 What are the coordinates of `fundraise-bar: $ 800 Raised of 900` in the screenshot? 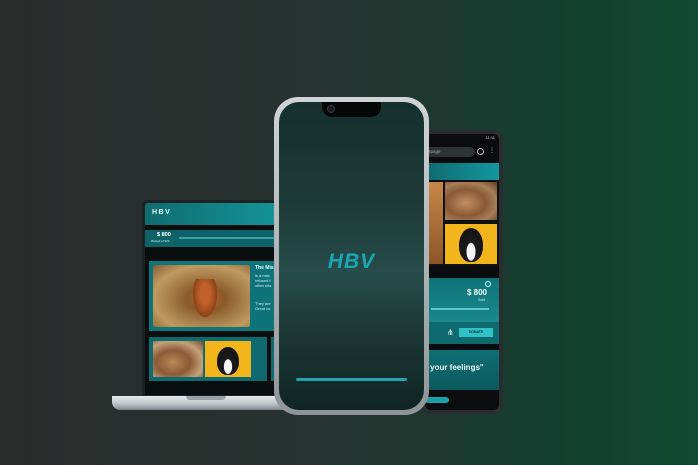 It's located at (217, 238).